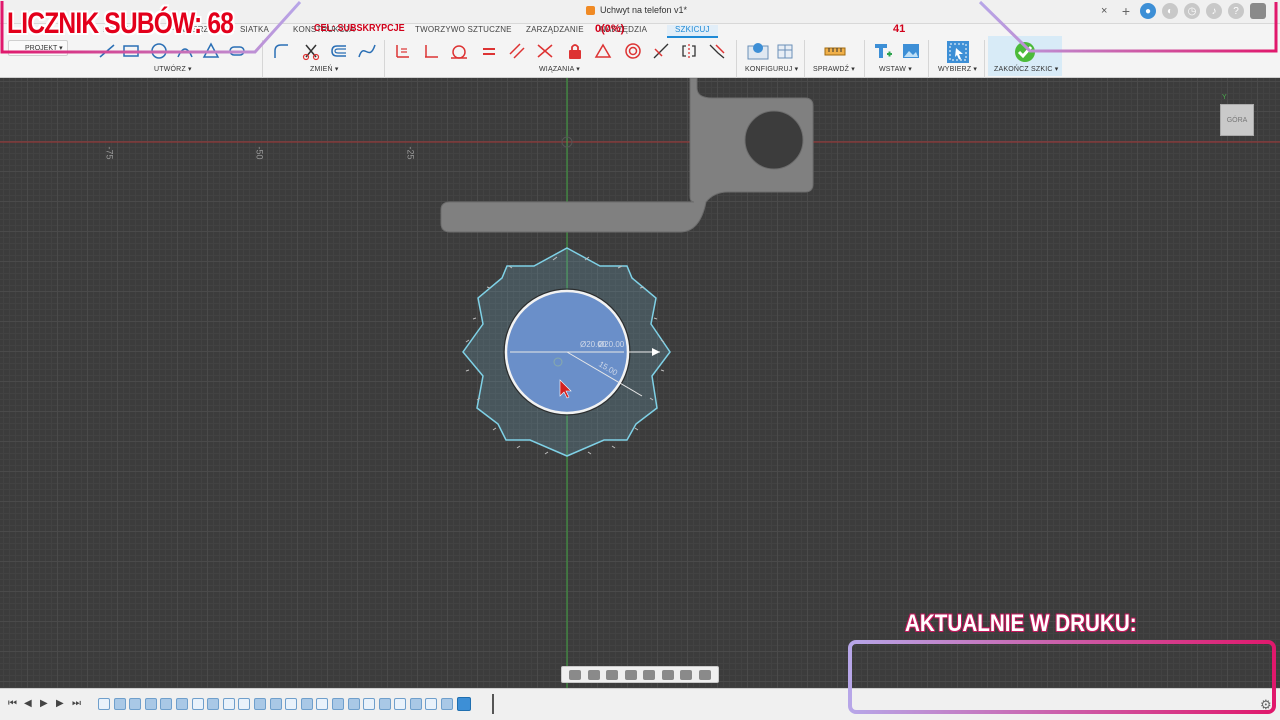 The image size is (1280, 720). I want to click on holder-hole, so click(774, 140).